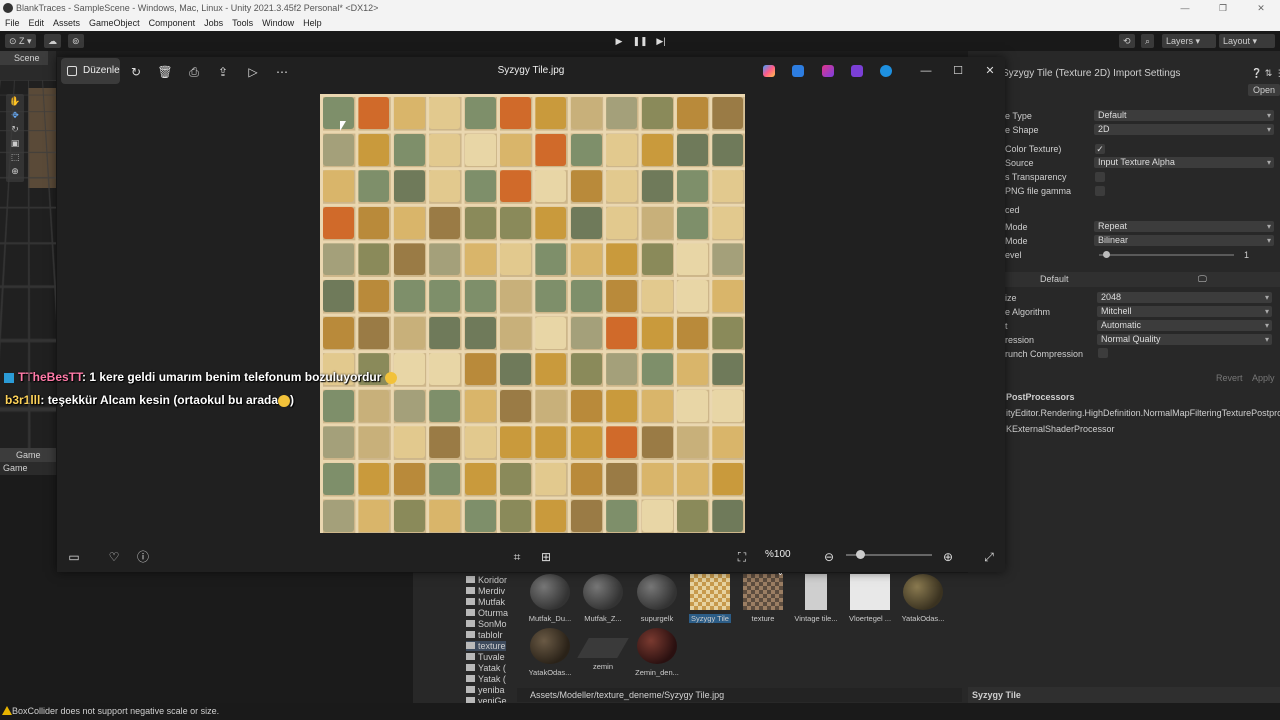 This screenshot has width=1280, height=720. I want to click on rotate-tool-icon: ↻, so click(15, 129).